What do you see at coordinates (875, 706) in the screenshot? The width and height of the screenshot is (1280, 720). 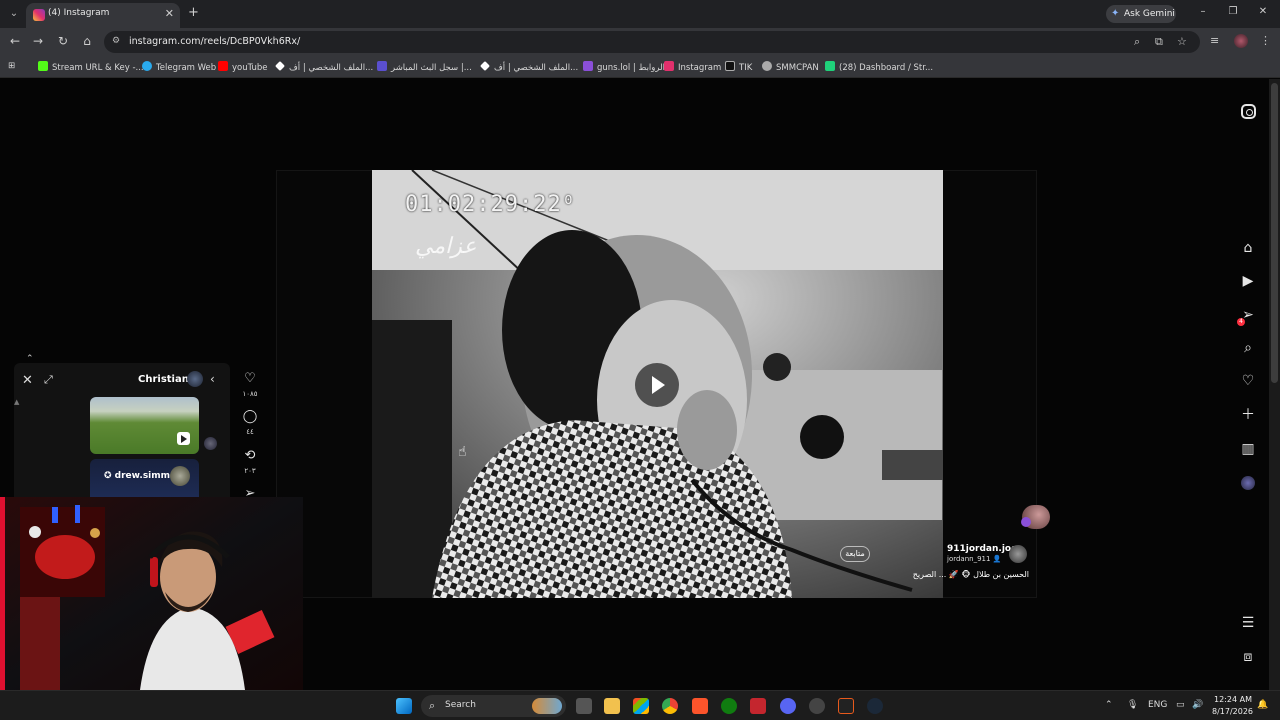 I see `steam-icon` at bounding box center [875, 706].